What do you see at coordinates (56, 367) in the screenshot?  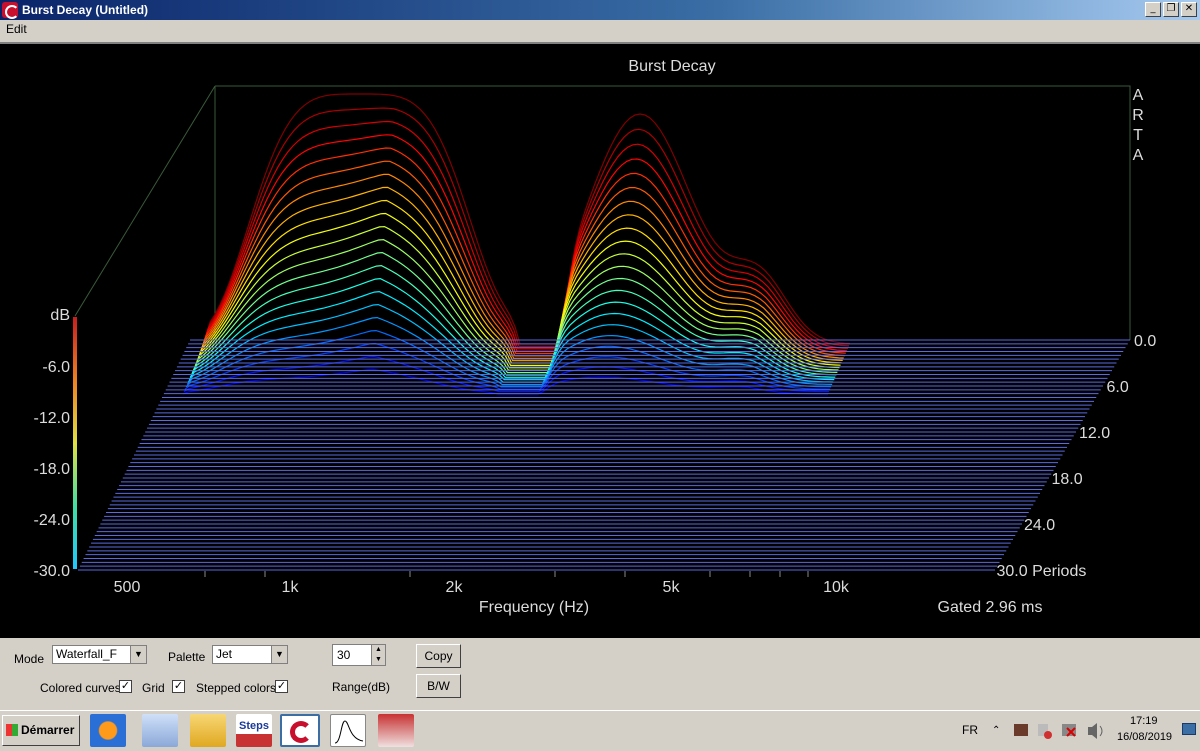 I see `db-tick-label: -6.0` at bounding box center [56, 367].